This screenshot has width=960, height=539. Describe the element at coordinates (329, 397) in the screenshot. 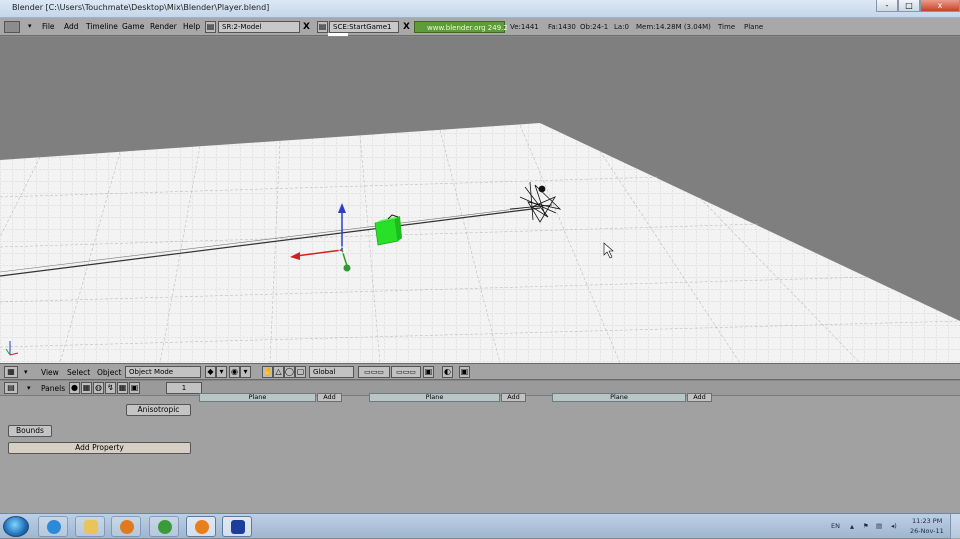

I see `add-button-1: Add` at that location.